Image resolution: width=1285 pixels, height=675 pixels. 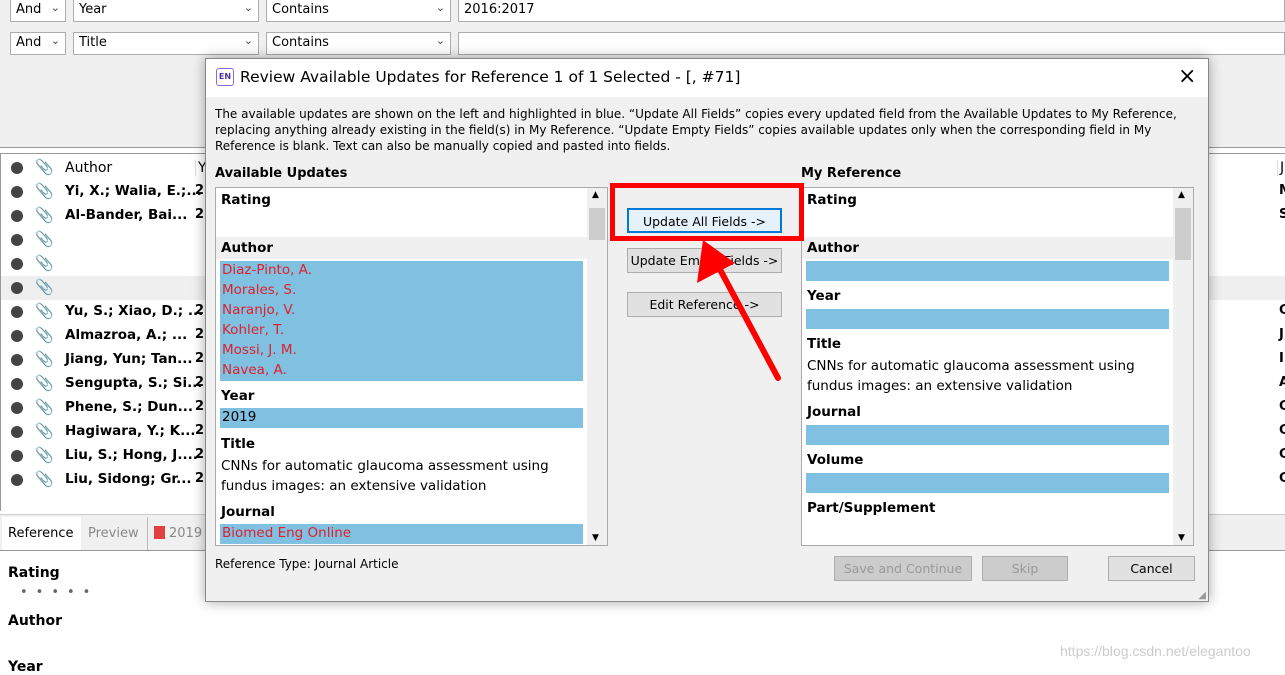 What do you see at coordinates (739, 310) in the screenshot?
I see `annotation-arrow` at bounding box center [739, 310].